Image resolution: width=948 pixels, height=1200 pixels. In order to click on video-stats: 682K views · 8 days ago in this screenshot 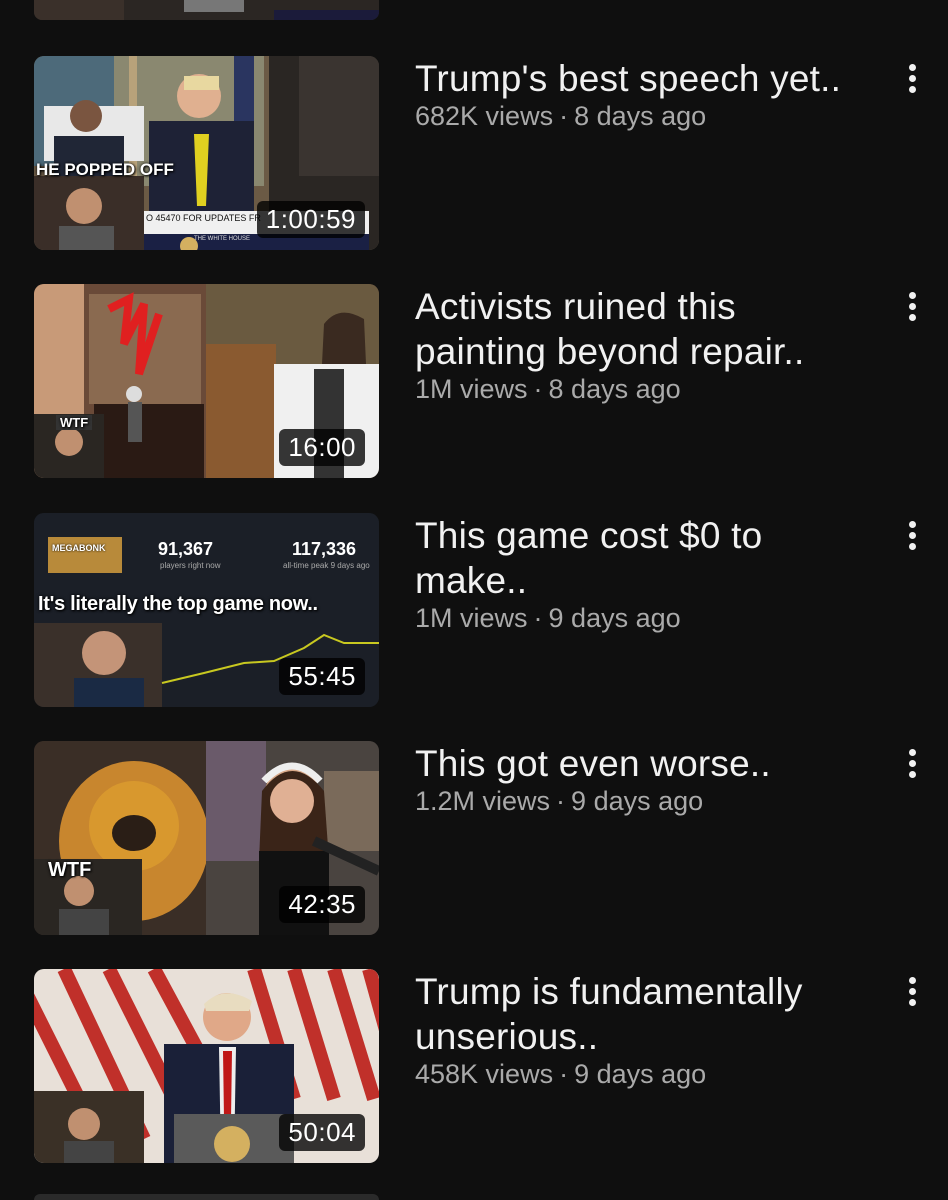, I will do `click(645, 116)`.